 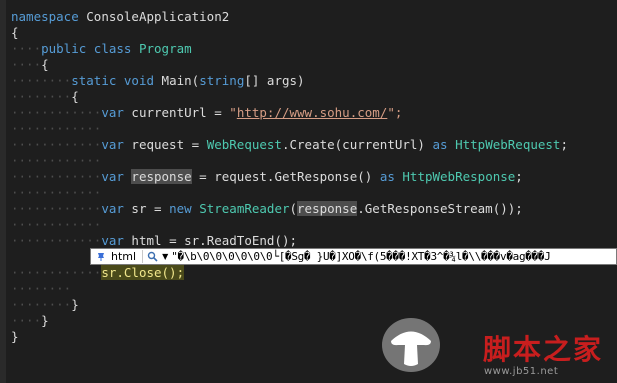 I want to click on url-link: http://www.sohu.com/, so click(x=312, y=112).